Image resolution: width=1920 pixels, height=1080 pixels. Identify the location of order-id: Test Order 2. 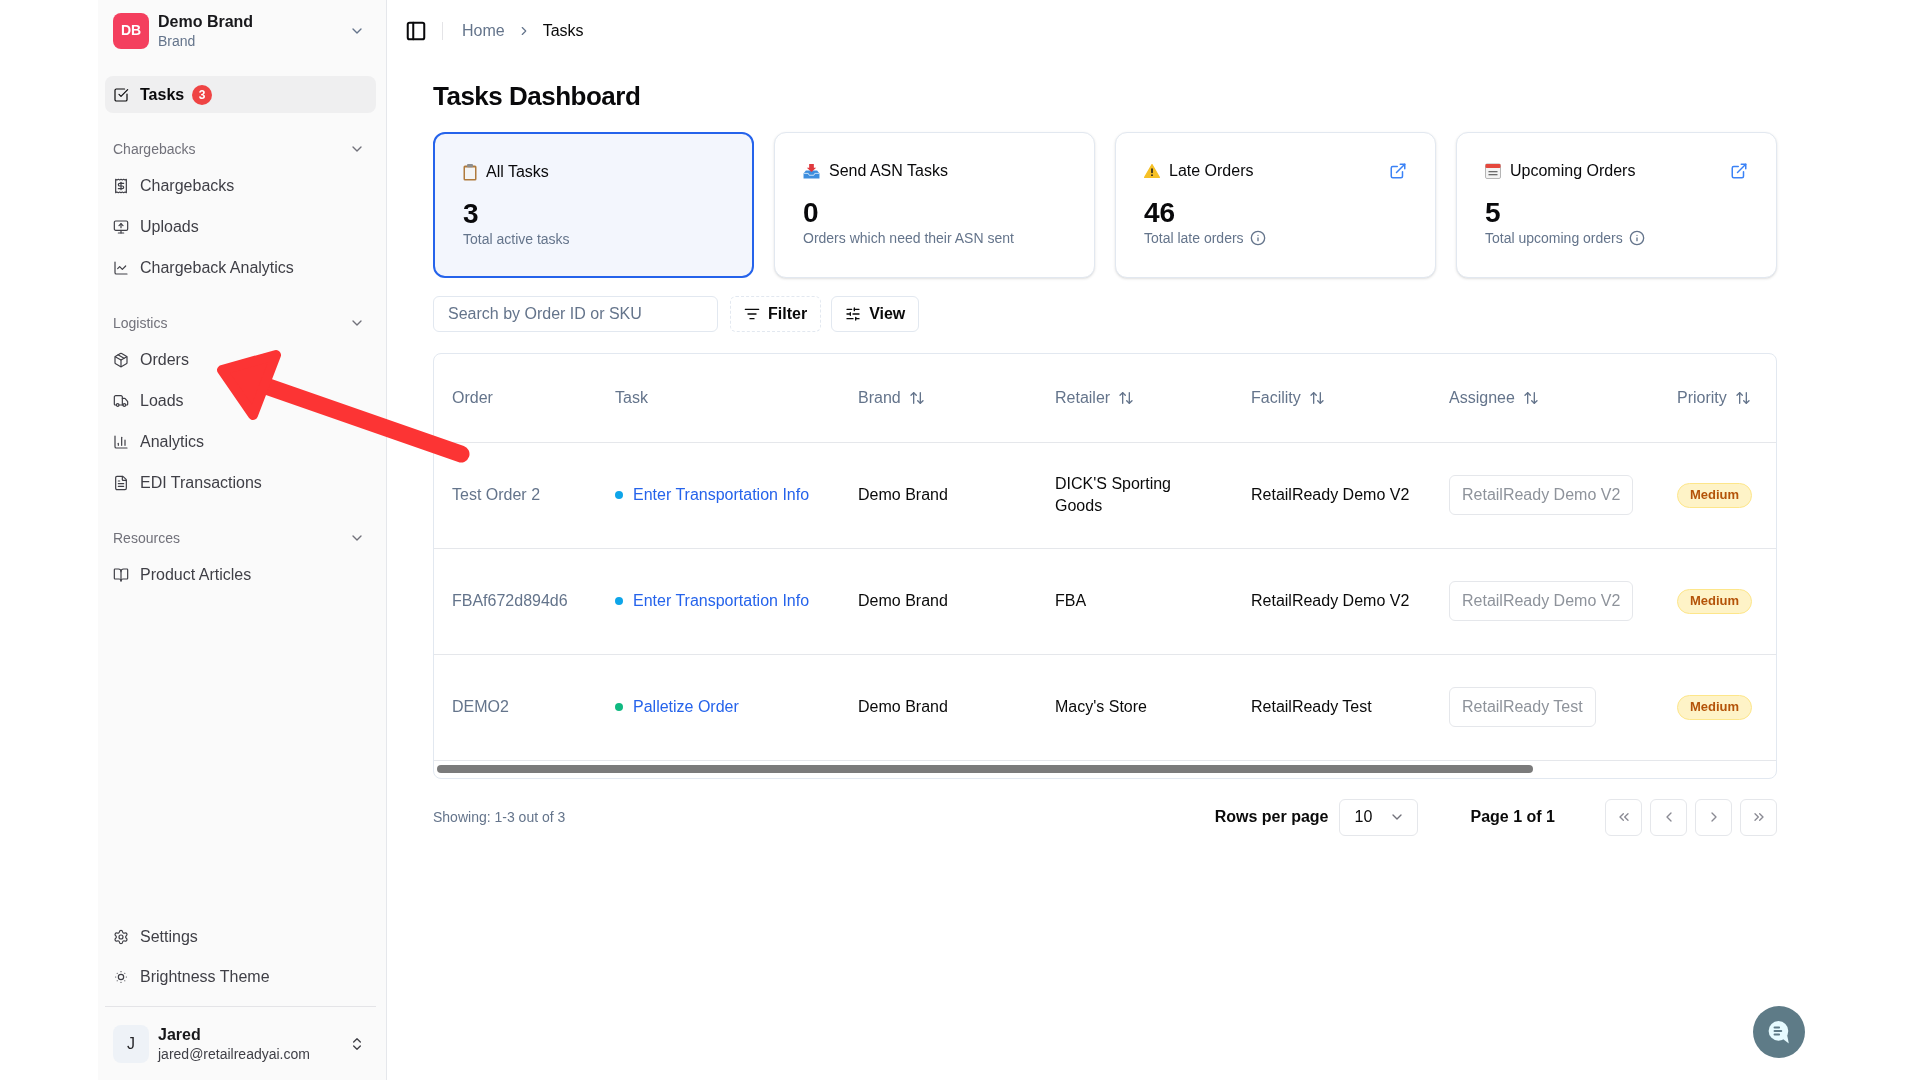
(496, 494).